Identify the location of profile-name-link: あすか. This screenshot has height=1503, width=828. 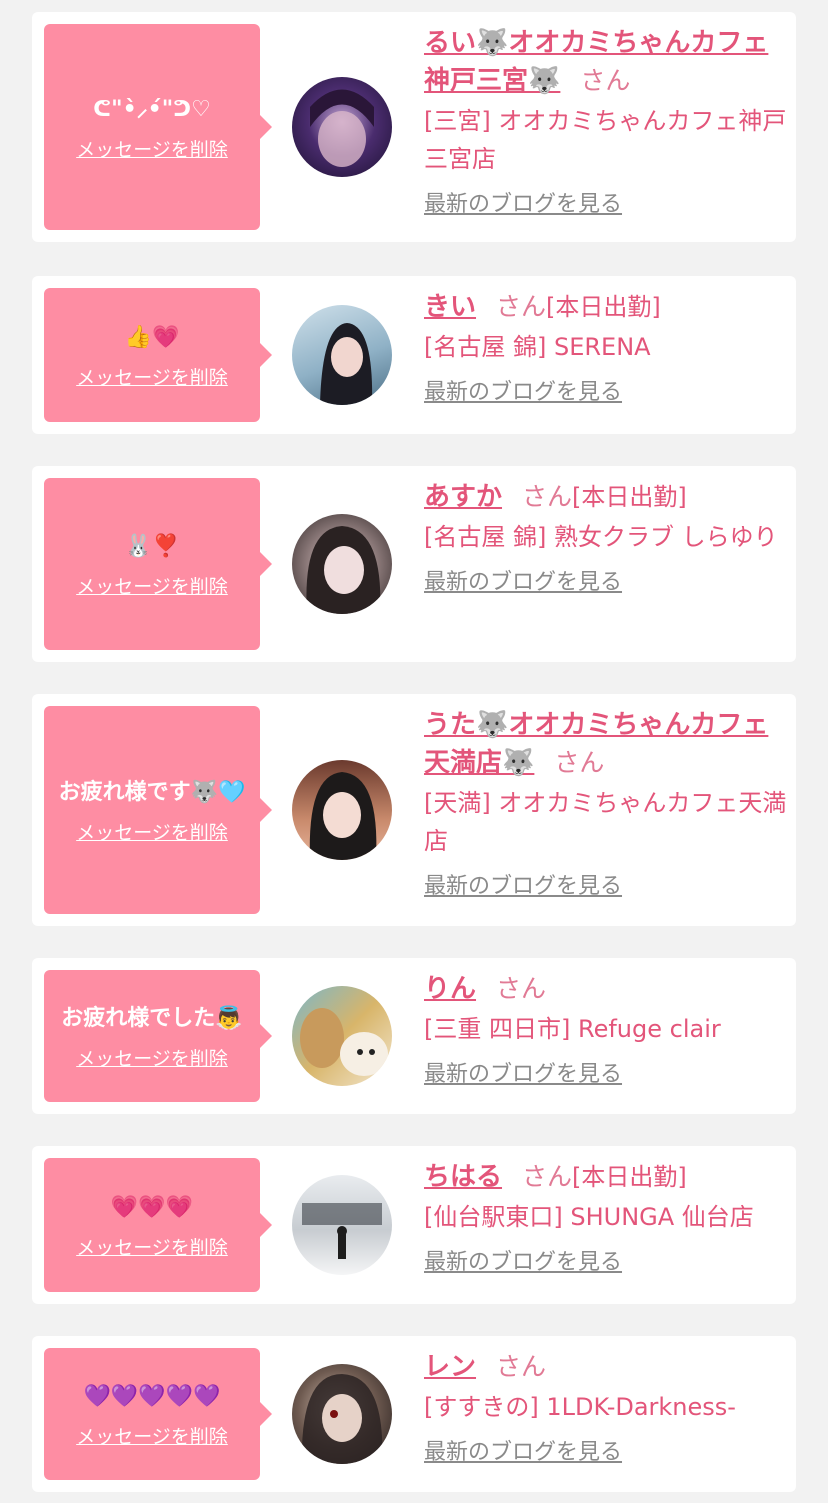
(463, 497).